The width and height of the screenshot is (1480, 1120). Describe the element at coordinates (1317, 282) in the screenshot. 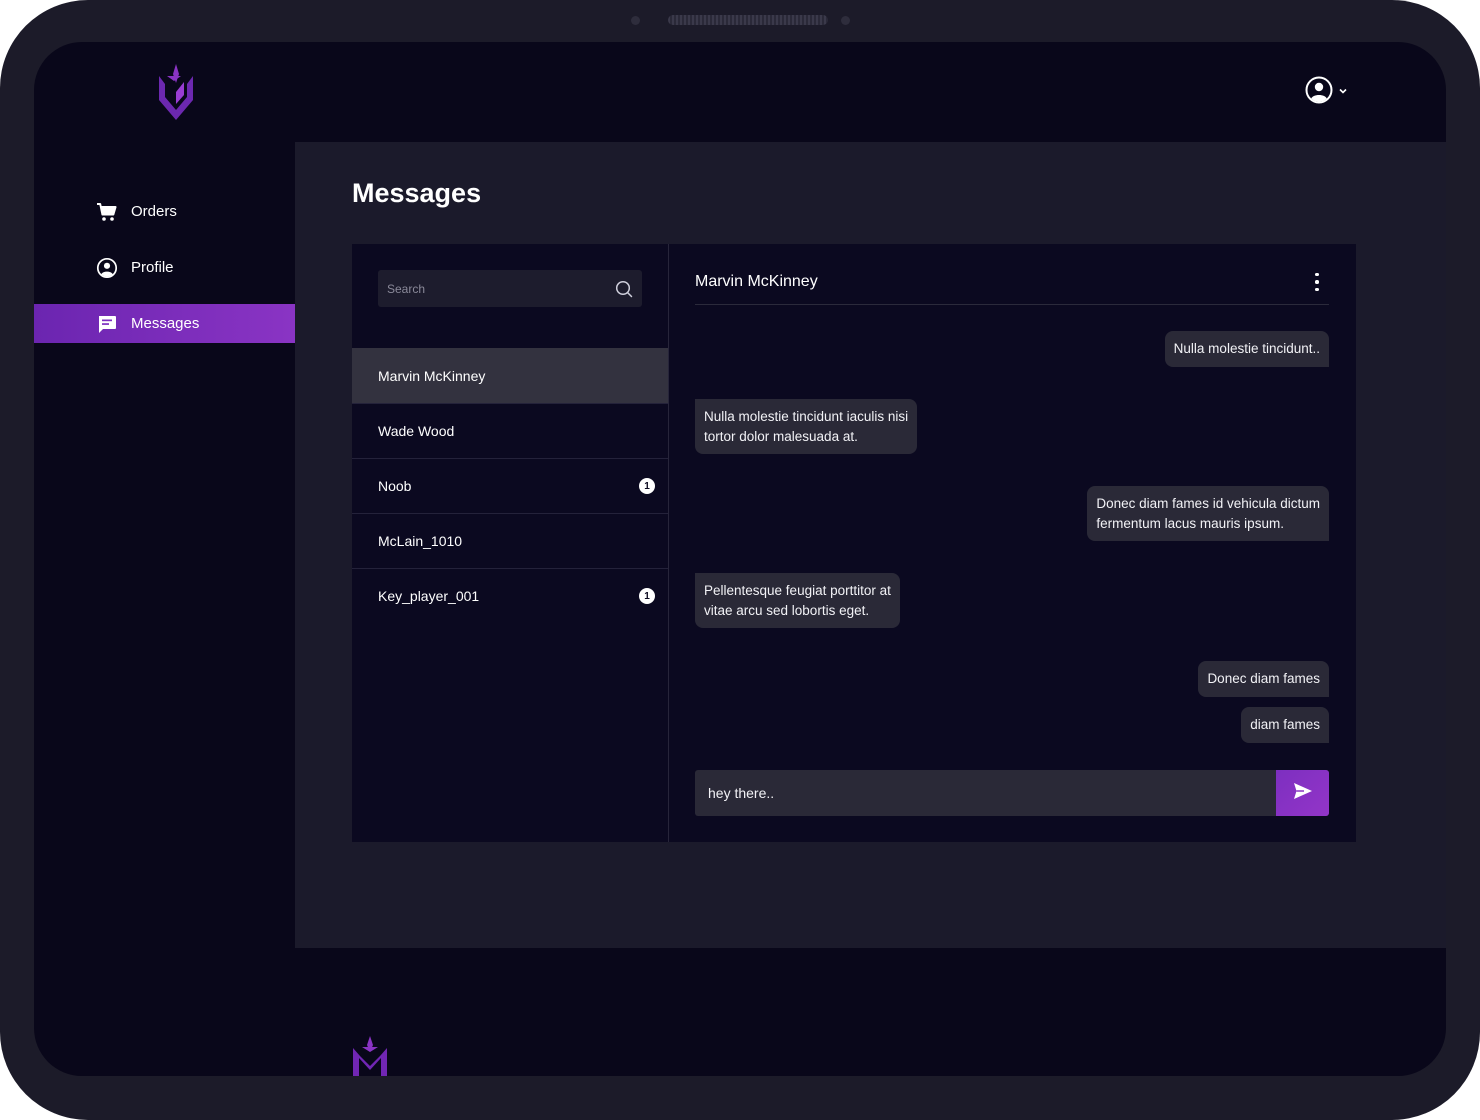

I see `more-options-icon` at that location.